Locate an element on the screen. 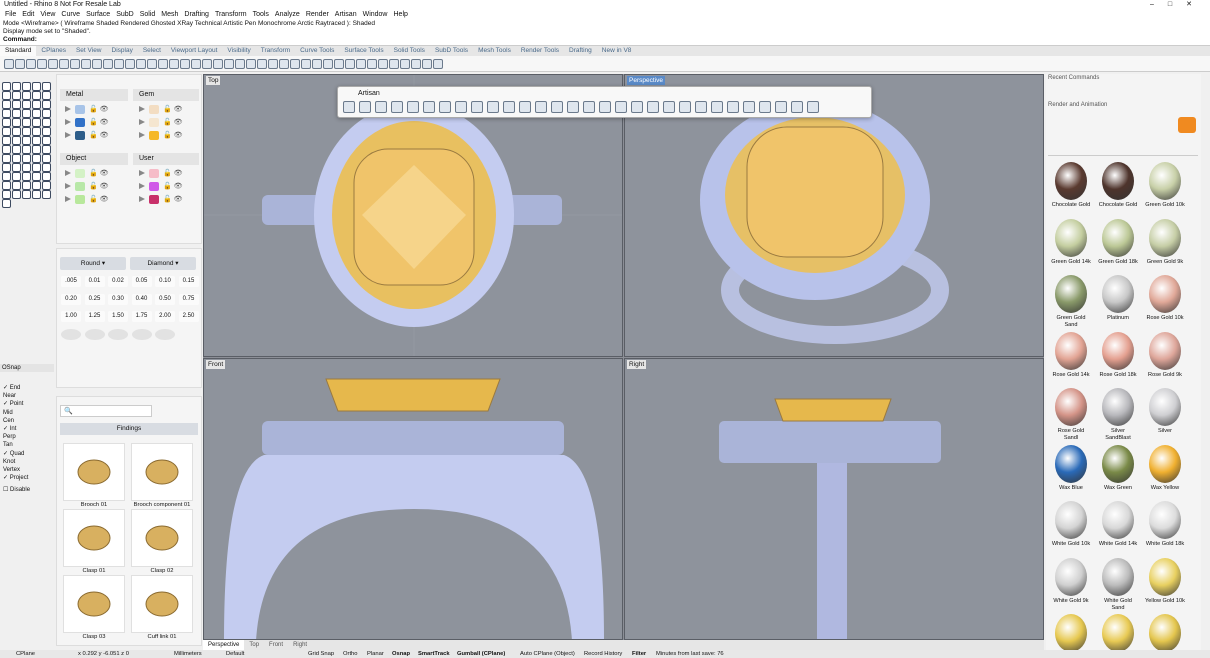 Image resolution: width=1210 pixels, height=658 pixels. menu-render: Render is located at coordinates (317, 15).